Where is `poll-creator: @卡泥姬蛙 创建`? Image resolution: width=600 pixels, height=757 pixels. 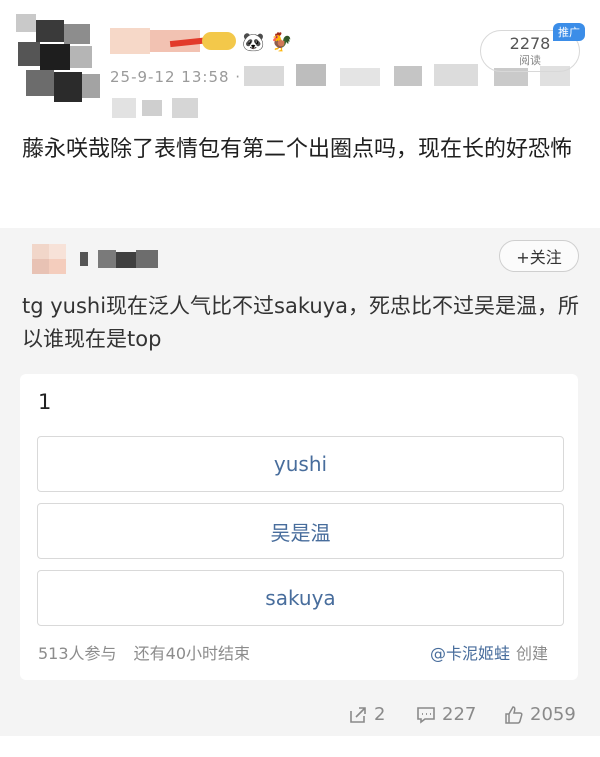 poll-creator: @卡泥姬蛙 创建 is located at coordinates (489, 652).